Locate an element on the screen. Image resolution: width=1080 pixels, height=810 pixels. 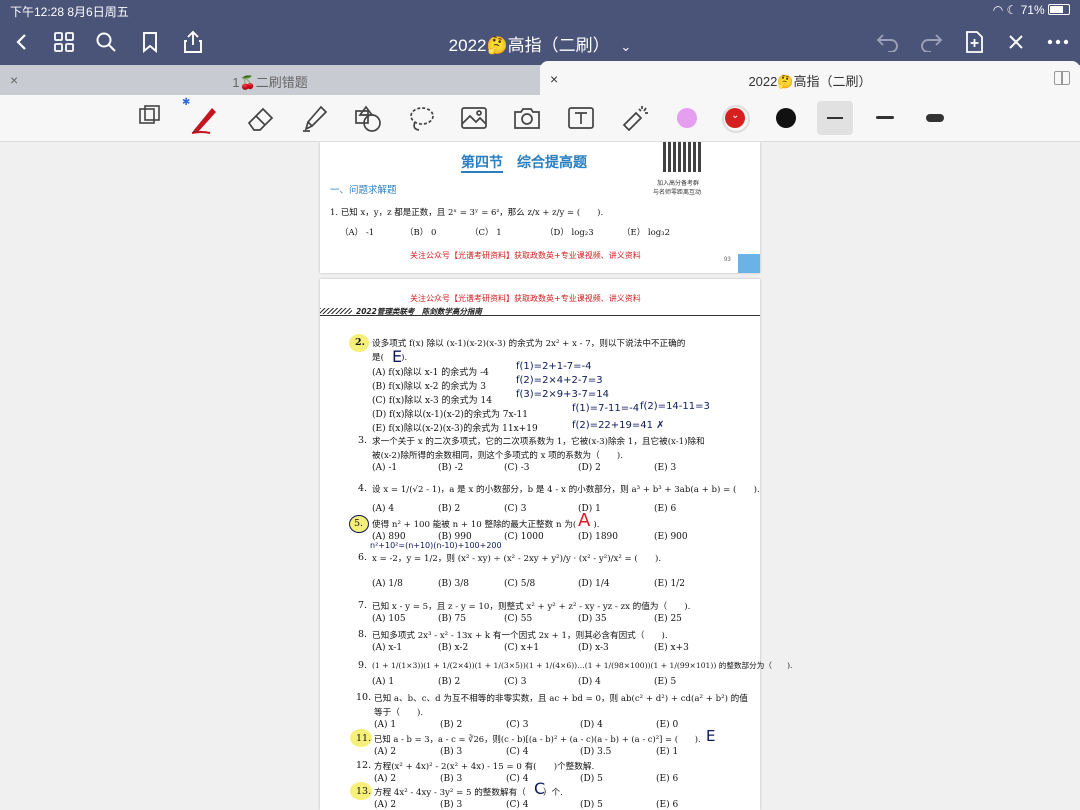
qr-caption-1: 加入高分备考群 is located at coordinates (678, 183).